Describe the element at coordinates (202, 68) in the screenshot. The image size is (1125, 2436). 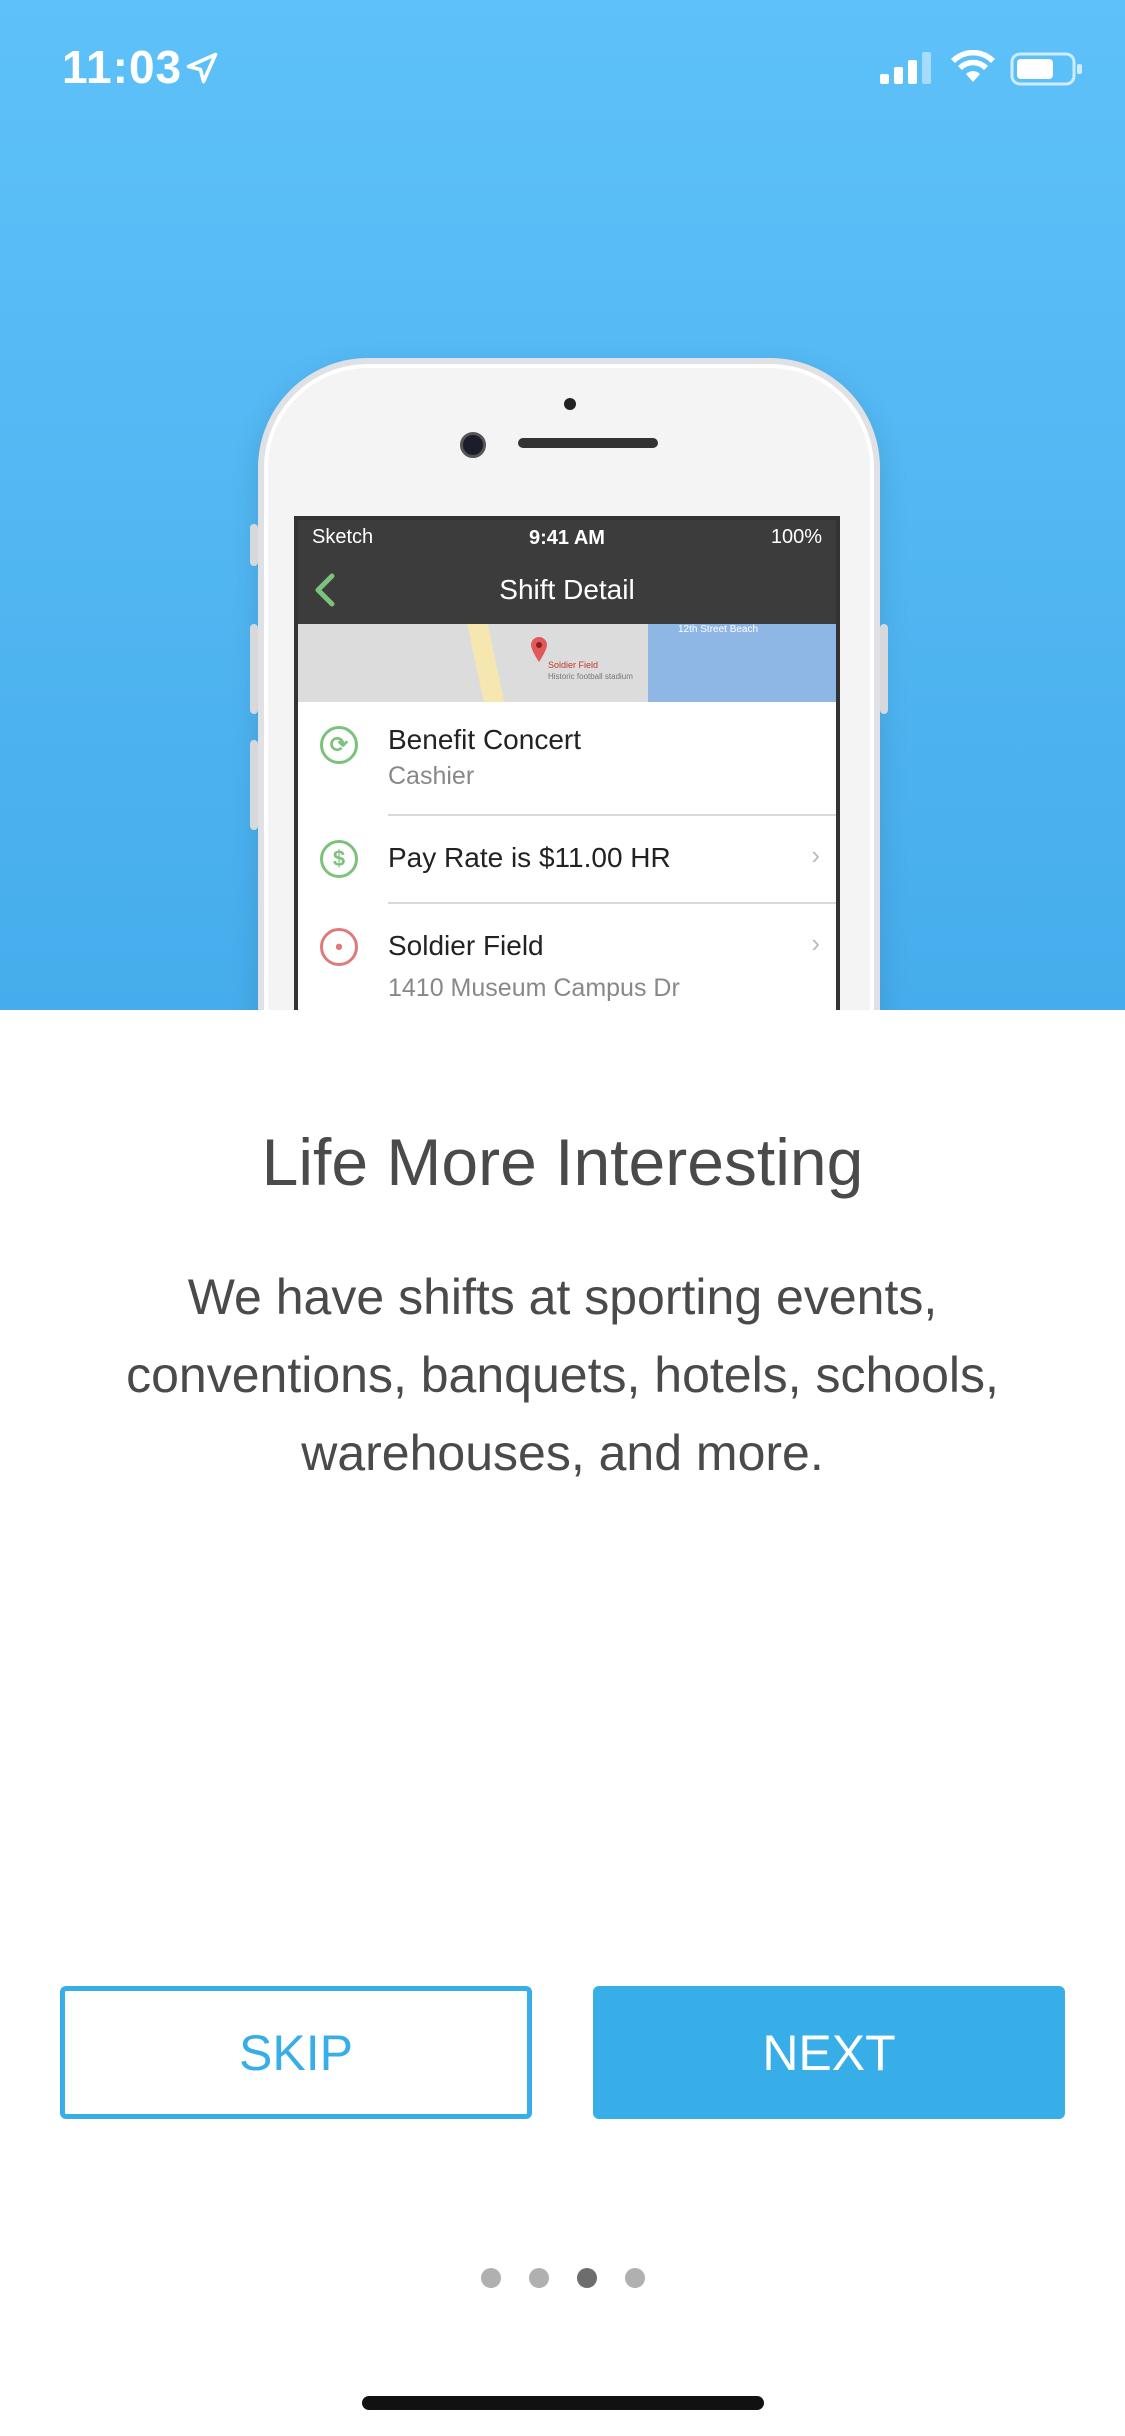
I see `location-arrow-icon` at that location.